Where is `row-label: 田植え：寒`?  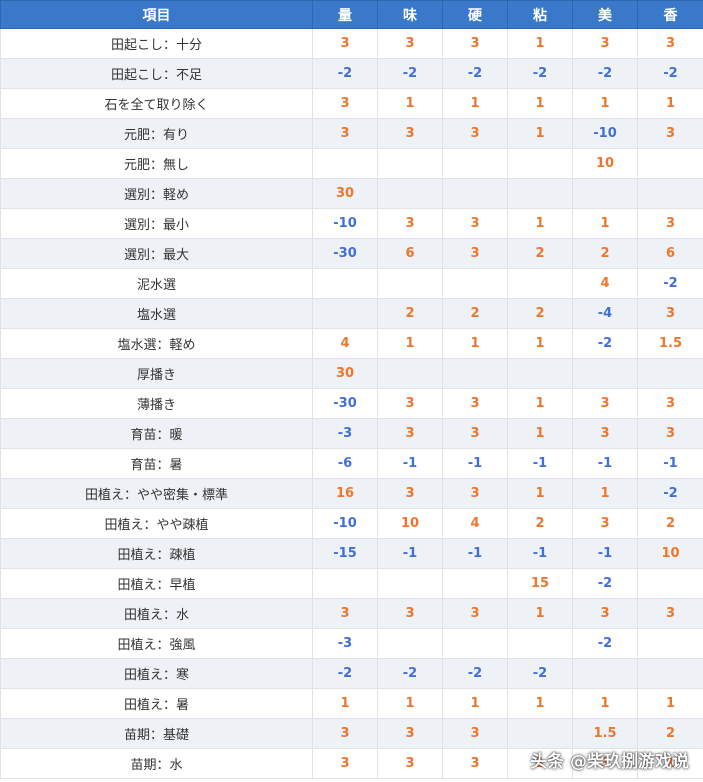 row-label: 田植え：寒 is located at coordinates (156, 673).